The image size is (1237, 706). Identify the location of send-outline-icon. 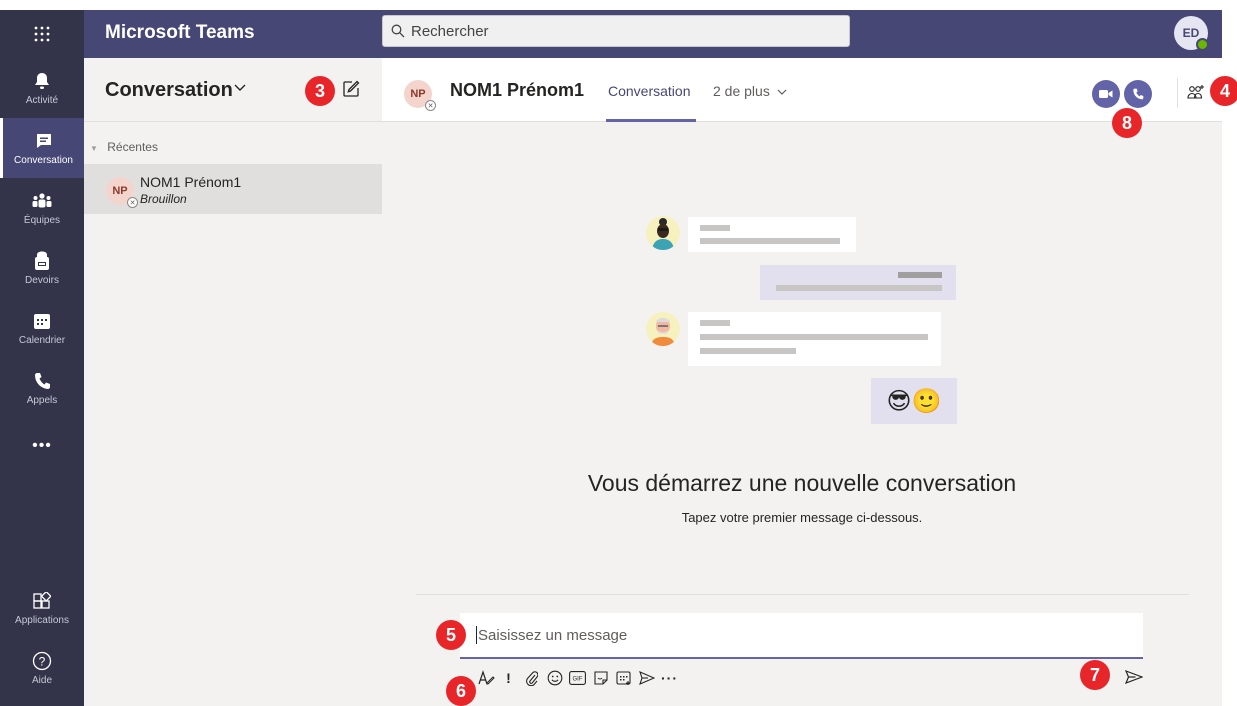
(646, 678).